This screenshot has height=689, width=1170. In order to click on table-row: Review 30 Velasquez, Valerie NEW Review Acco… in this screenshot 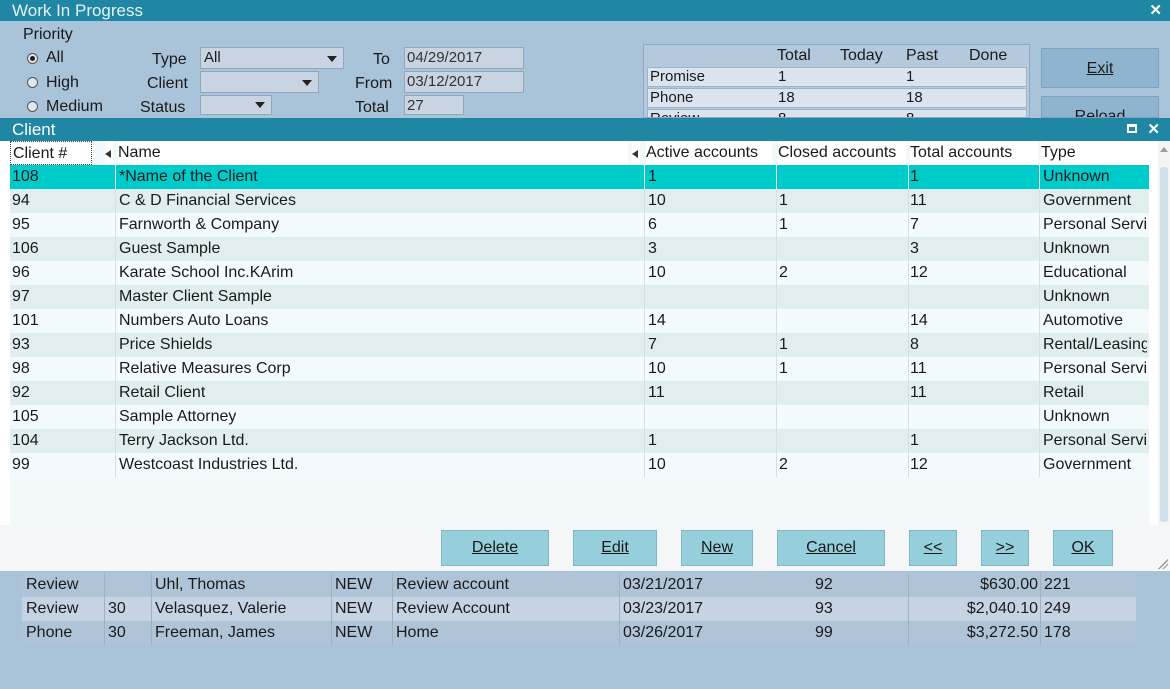, I will do `click(579, 609)`.